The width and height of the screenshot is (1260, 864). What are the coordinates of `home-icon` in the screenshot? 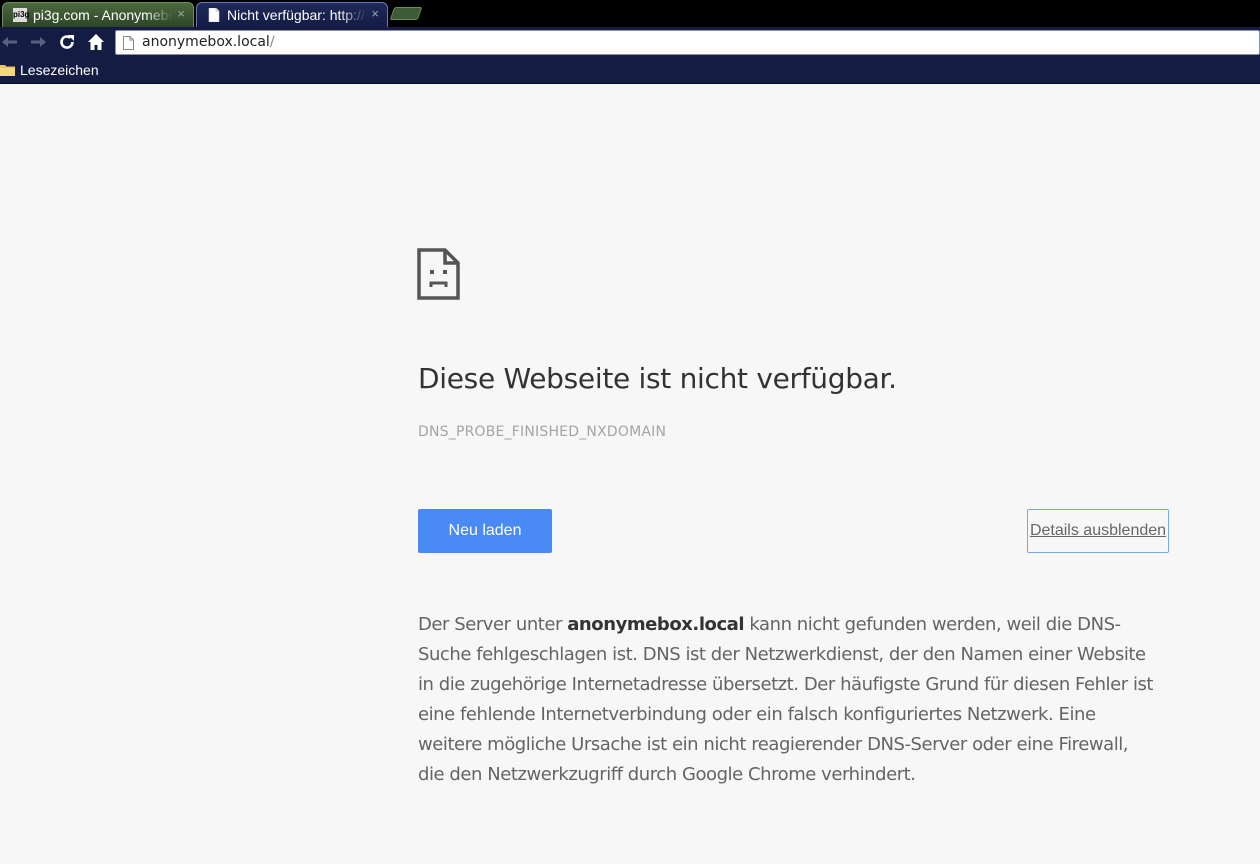 It's located at (96, 42).